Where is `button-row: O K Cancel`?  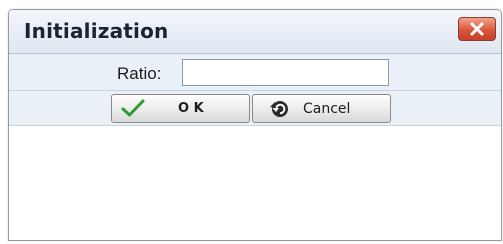
button-row: O K Cancel is located at coordinates (255, 108).